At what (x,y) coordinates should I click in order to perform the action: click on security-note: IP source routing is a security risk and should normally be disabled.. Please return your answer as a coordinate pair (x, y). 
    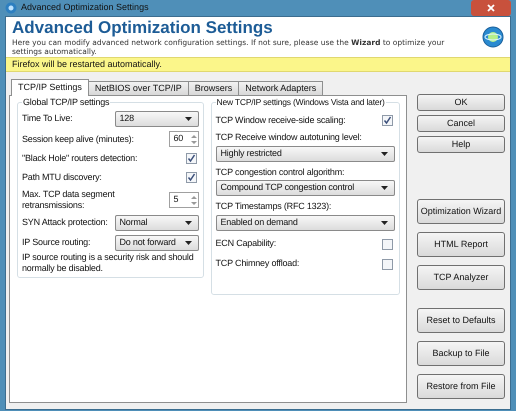
    Looking at the image, I should click on (108, 263).